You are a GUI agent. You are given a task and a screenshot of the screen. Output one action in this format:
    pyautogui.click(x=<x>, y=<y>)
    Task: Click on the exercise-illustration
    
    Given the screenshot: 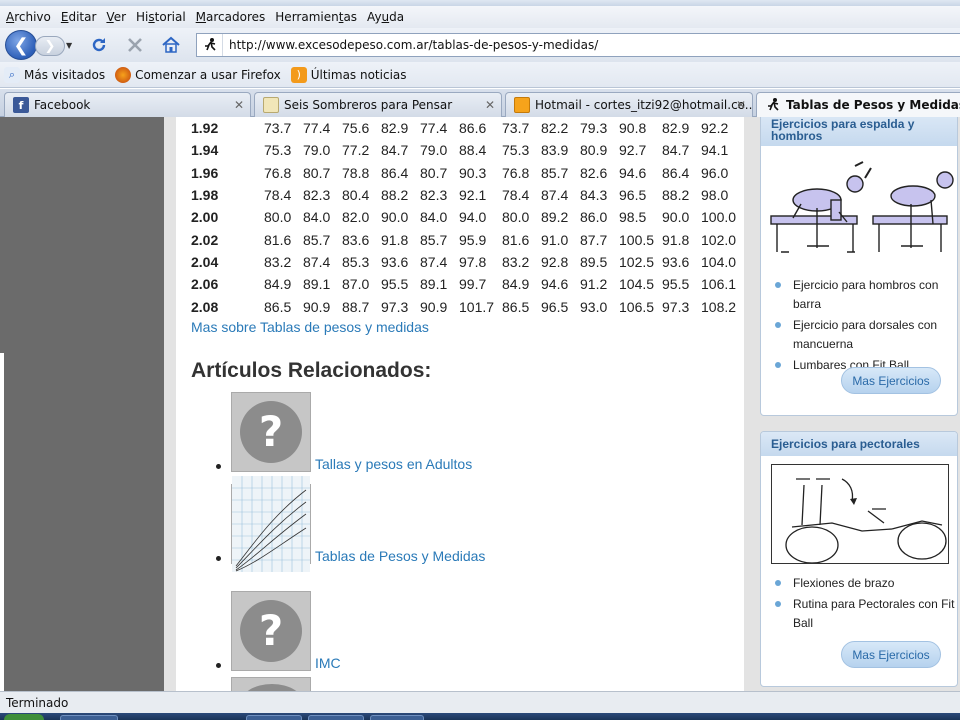 What is the action you would take?
    pyautogui.click(x=859, y=207)
    